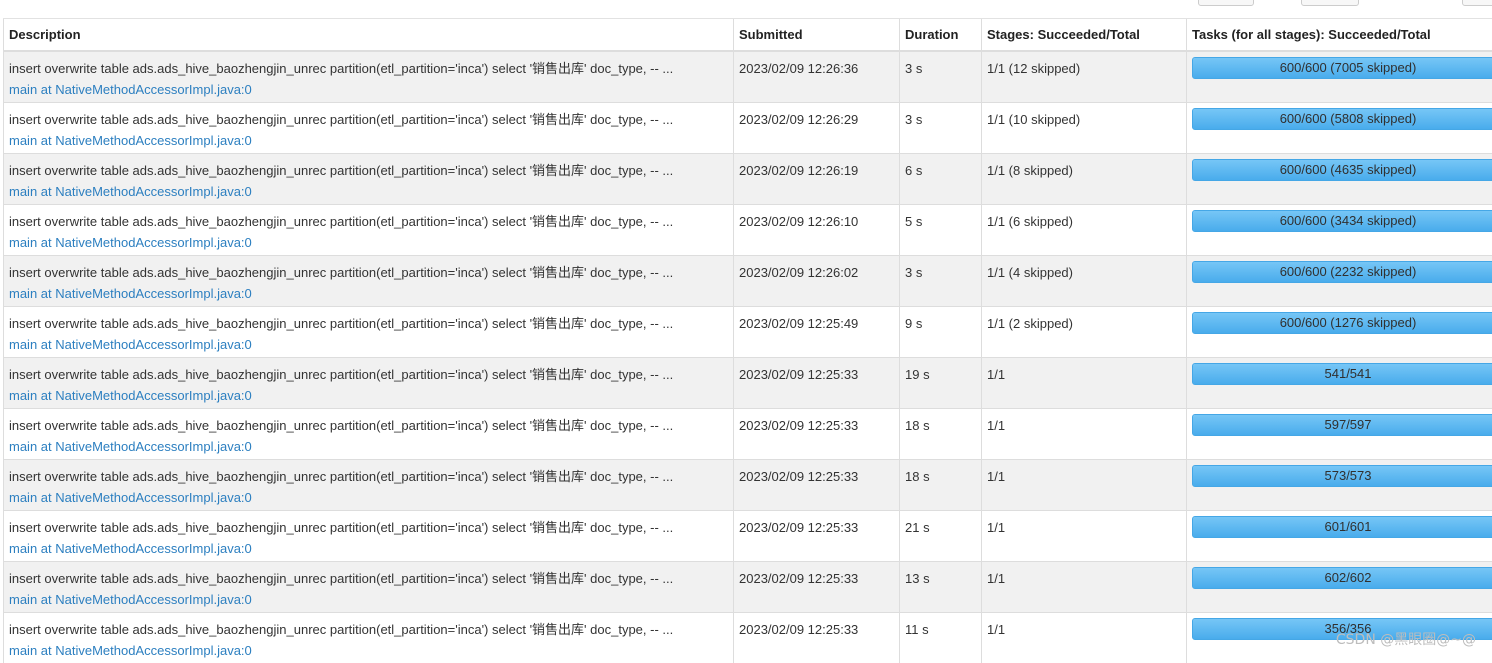 Image resolution: width=1492 pixels, height=663 pixels. What do you see at coordinates (1342, 424) in the screenshot?
I see `tasks-progress-label: 597/597` at bounding box center [1342, 424].